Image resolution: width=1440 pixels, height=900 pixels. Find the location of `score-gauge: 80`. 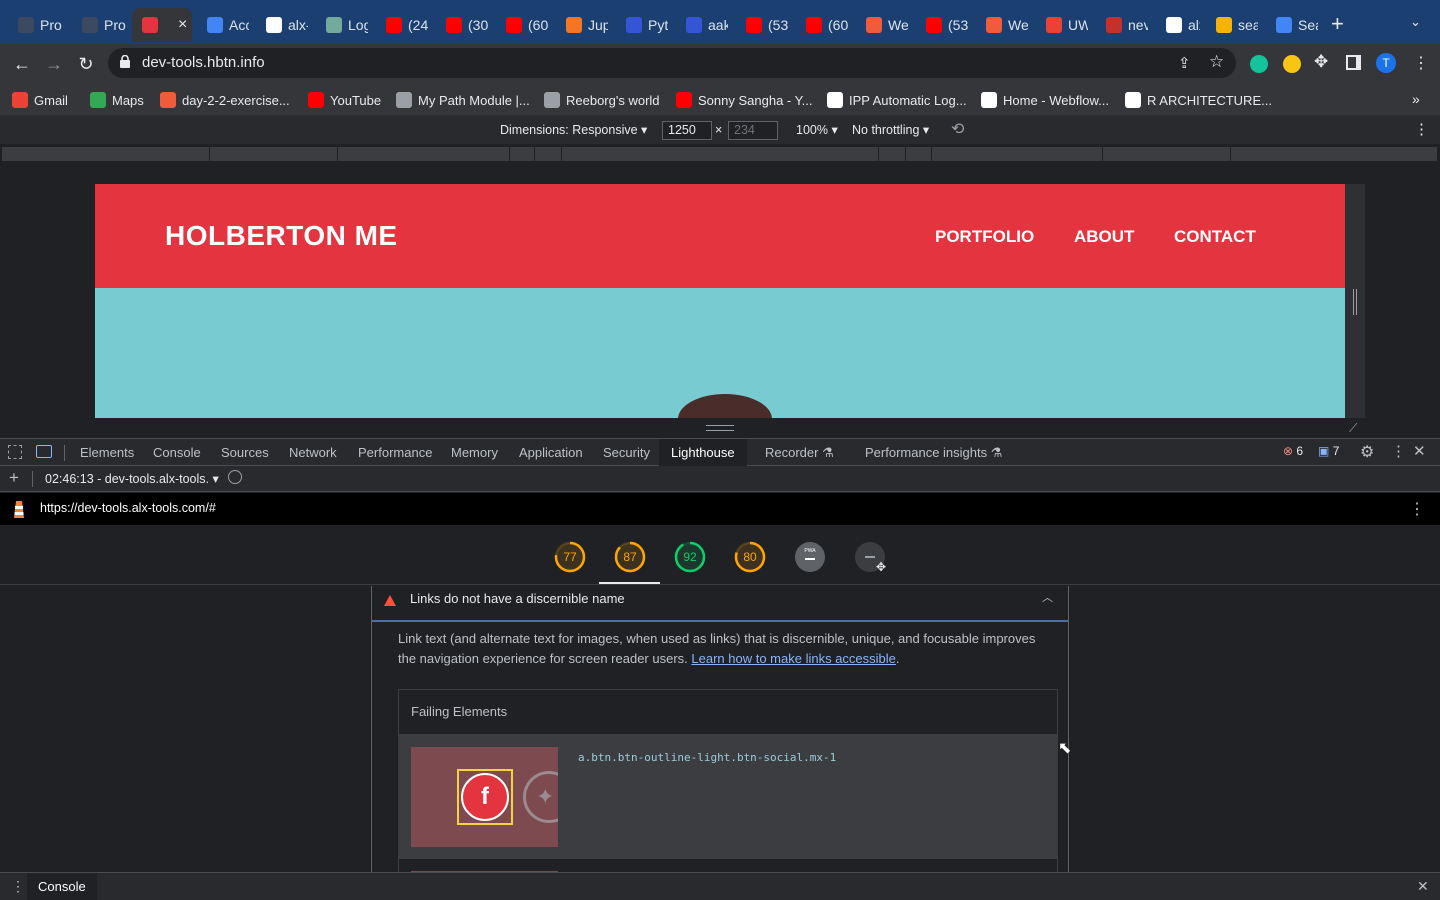

score-gauge: 80 is located at coordinates (750, 557).